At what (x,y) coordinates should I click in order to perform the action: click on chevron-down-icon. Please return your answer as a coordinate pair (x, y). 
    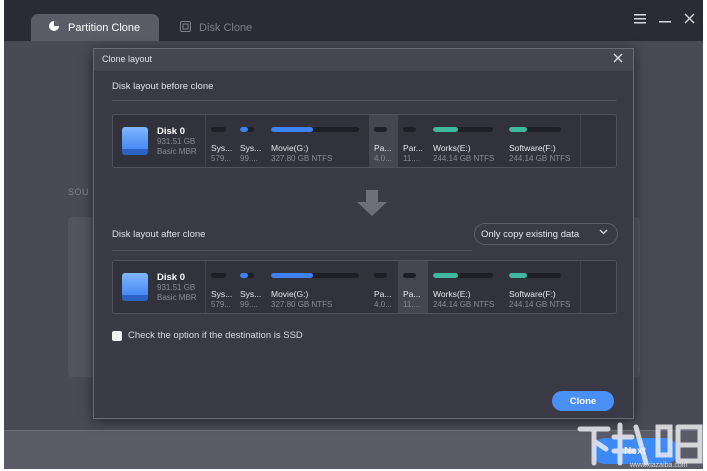
    Looking at the image, I should click on (603, 232).